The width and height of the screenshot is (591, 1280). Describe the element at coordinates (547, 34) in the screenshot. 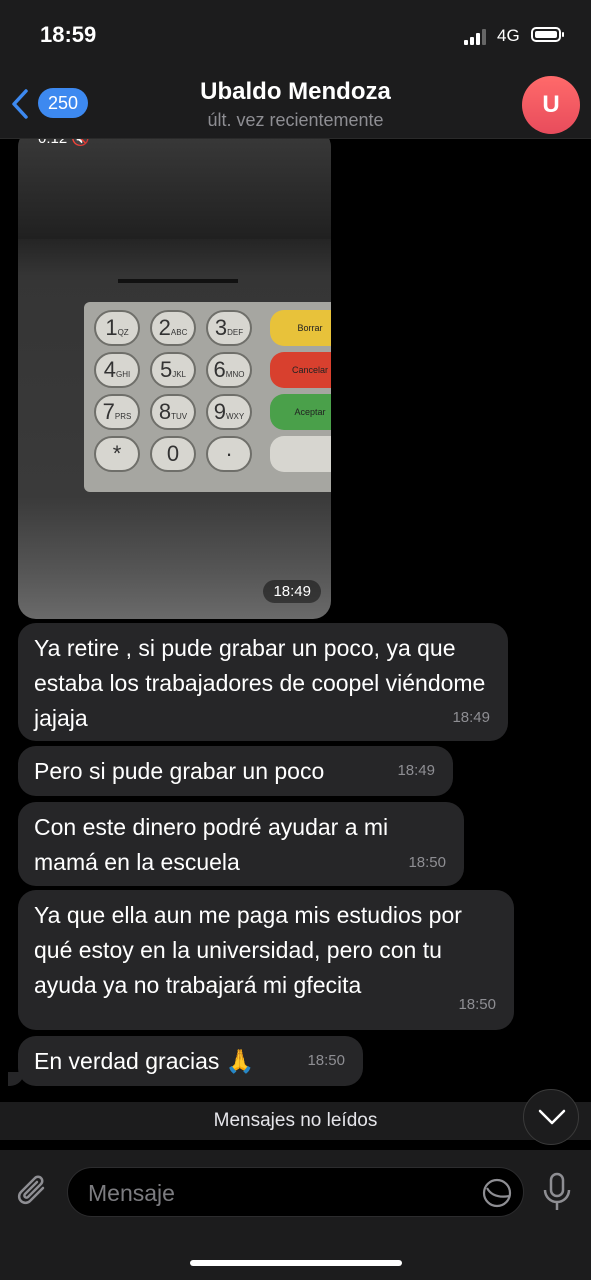

I see `battery-icon` at that location.